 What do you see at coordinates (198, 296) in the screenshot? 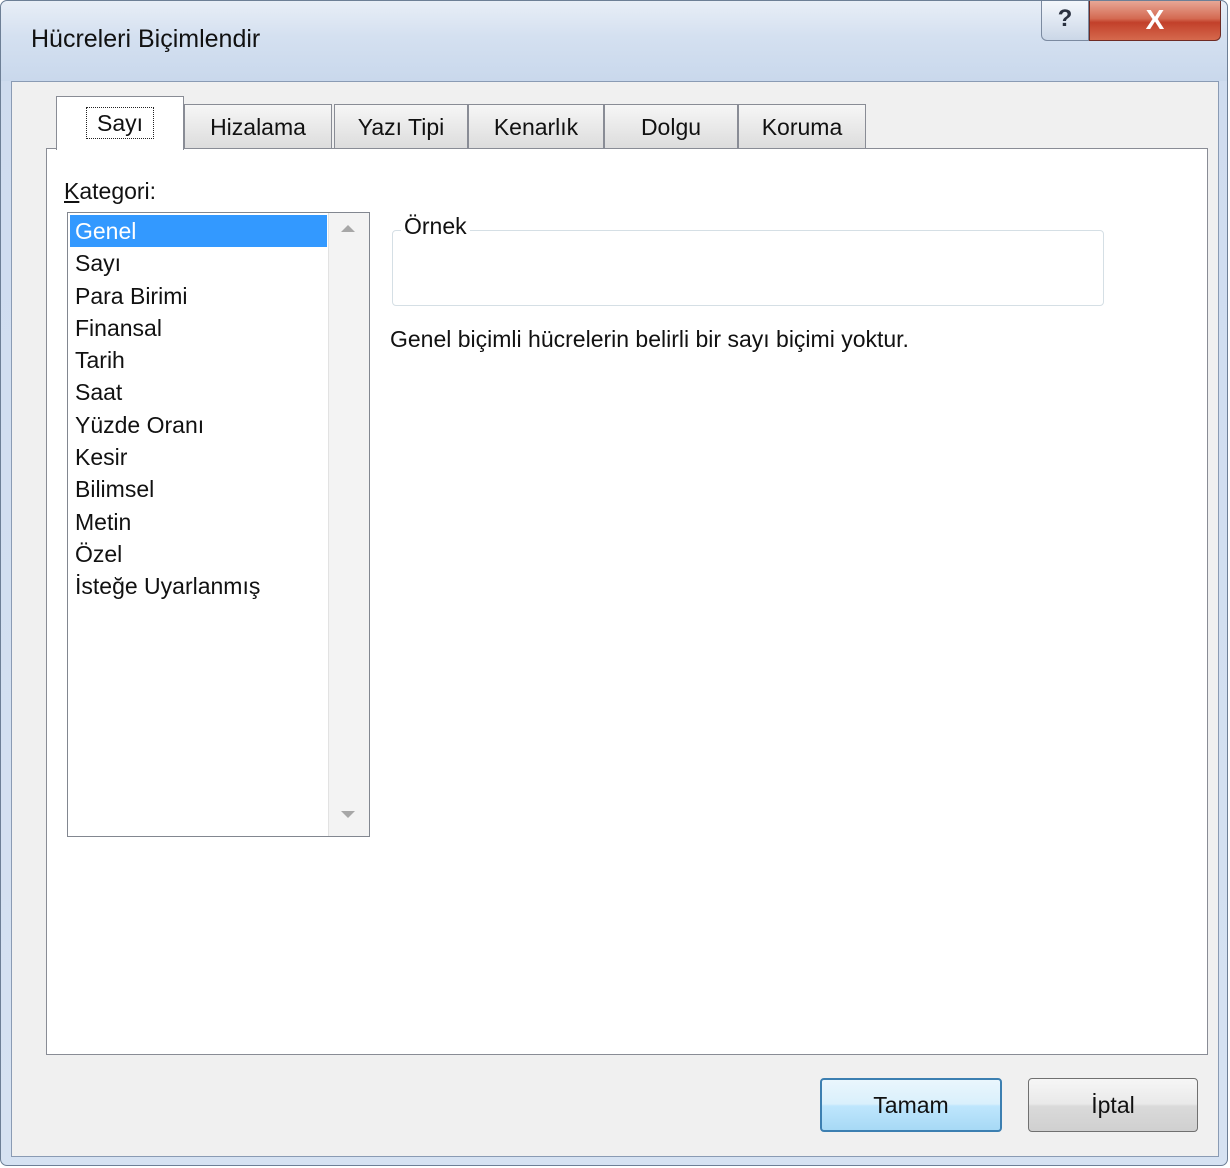
I see `list-item: Para Birimi` at bounding box center [198, 296].